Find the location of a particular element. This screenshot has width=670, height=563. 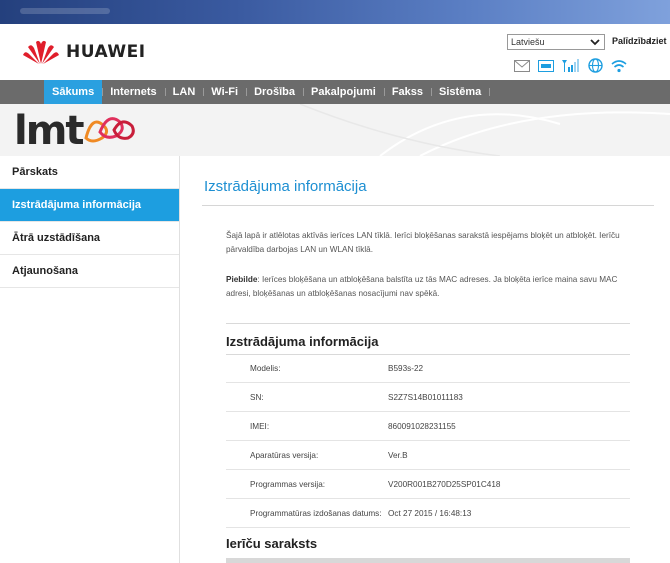

nav-item-system: Sistēma is located at coordinates (461, 92).